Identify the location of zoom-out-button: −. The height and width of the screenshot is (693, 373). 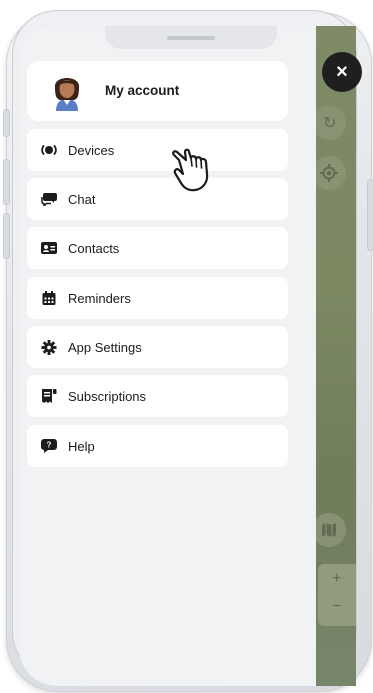
(336, 607).